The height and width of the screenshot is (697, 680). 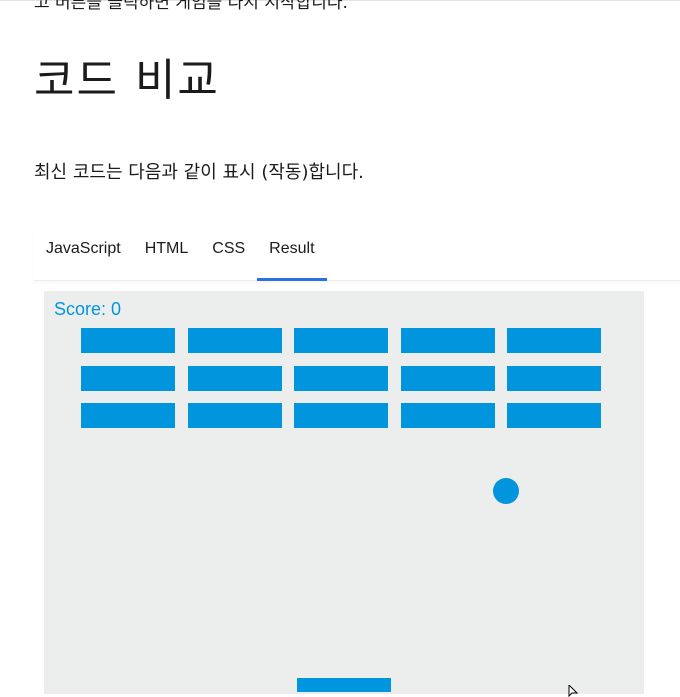 I want to click on score-label: Score: 0, so click(x=88, y=309).